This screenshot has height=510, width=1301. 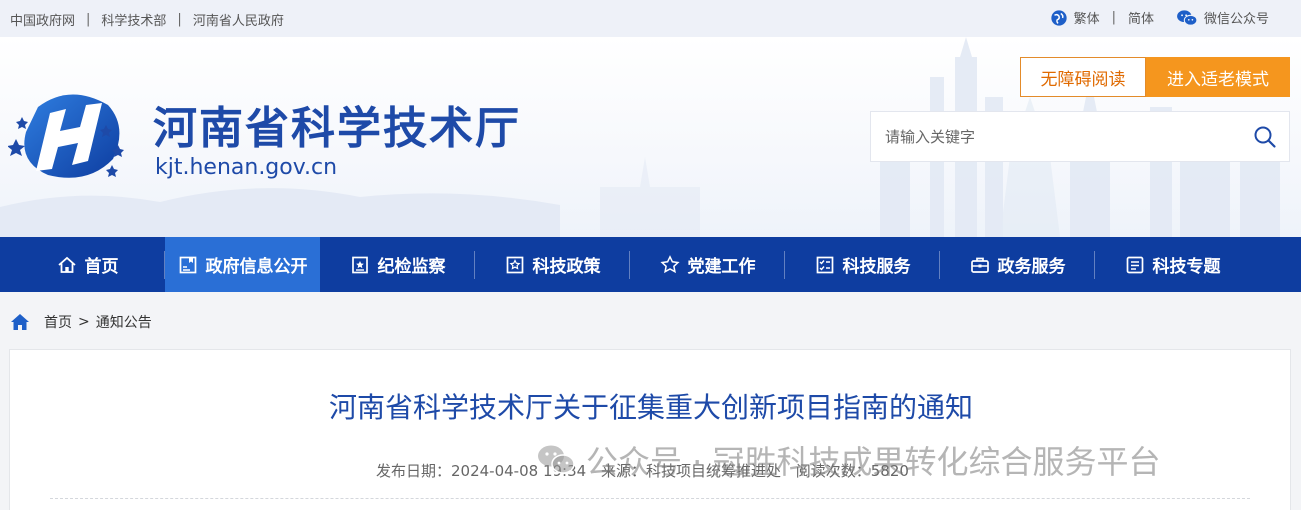 I want to click on info-disclosure-icon, so click(x=187, y=264).